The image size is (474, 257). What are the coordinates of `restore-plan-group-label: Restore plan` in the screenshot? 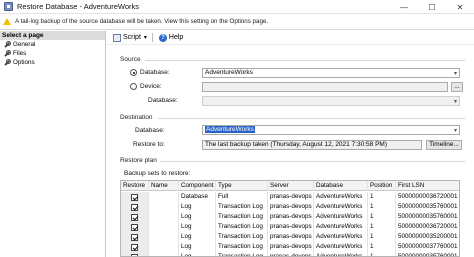 It's located at (138, 160).